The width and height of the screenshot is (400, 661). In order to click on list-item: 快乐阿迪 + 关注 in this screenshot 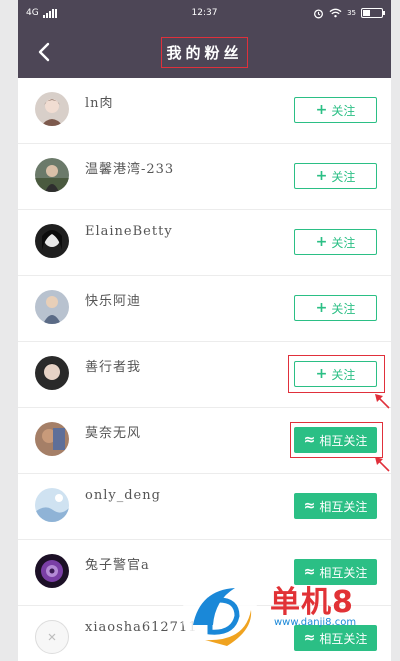, I will do `click(204, 309)`.